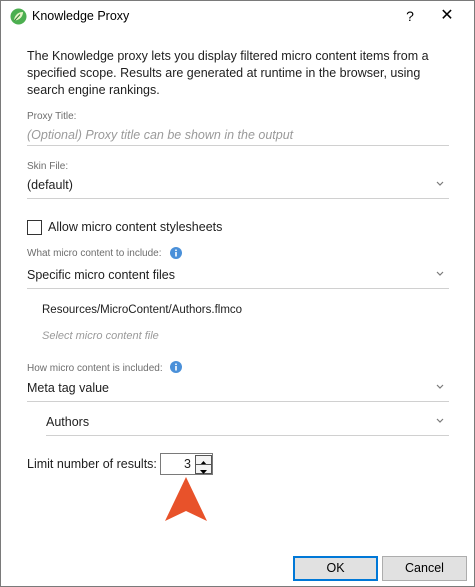 The height and width of the screenshot is (587, 475). What do you see at coordinates (424, 568) in the screenshot?
I see `cancel-button: Cancel` at bounding box center [424, 568].